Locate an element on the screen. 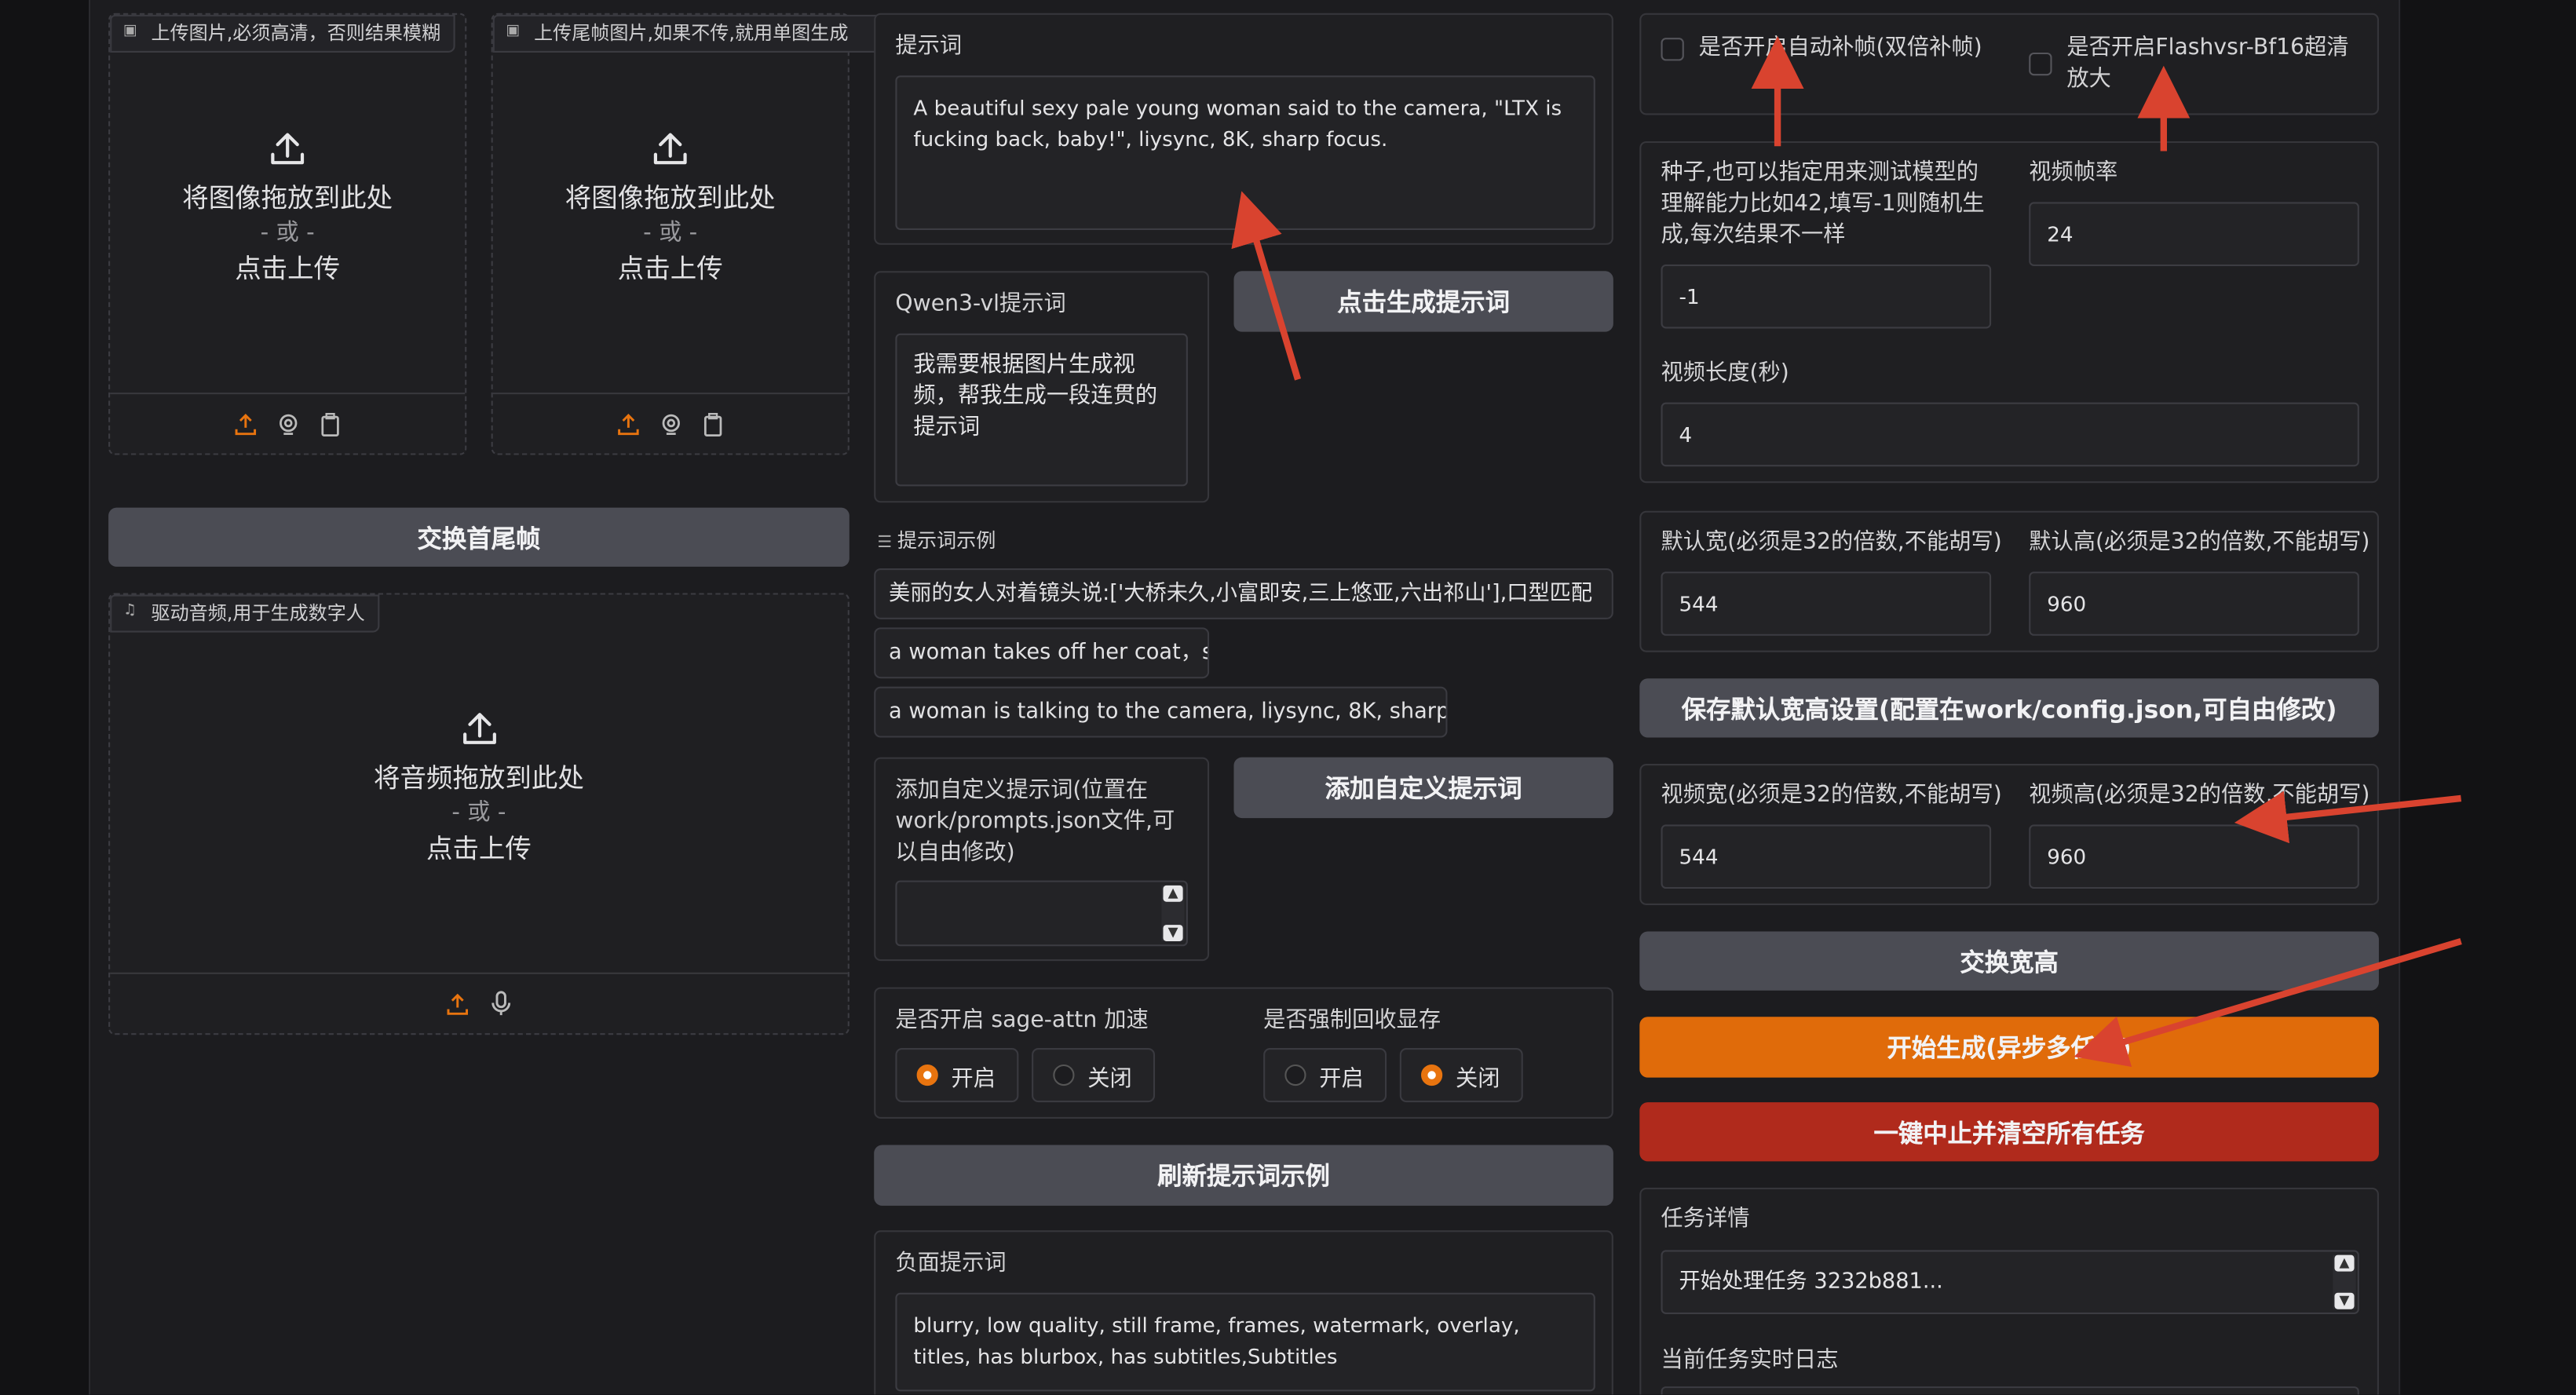  default-width-input: 544 is located at coordinates (1826, 604).